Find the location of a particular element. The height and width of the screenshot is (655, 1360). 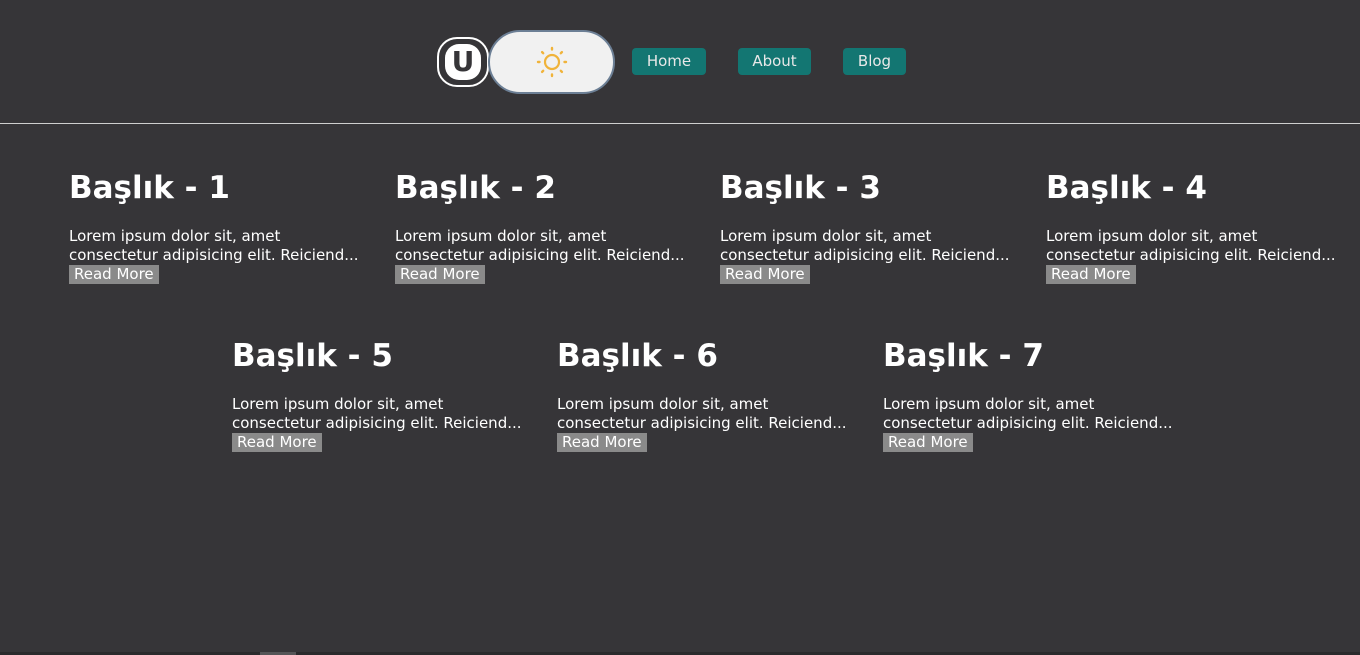

nav-home-button: Home is located at coordinates (669, 61).